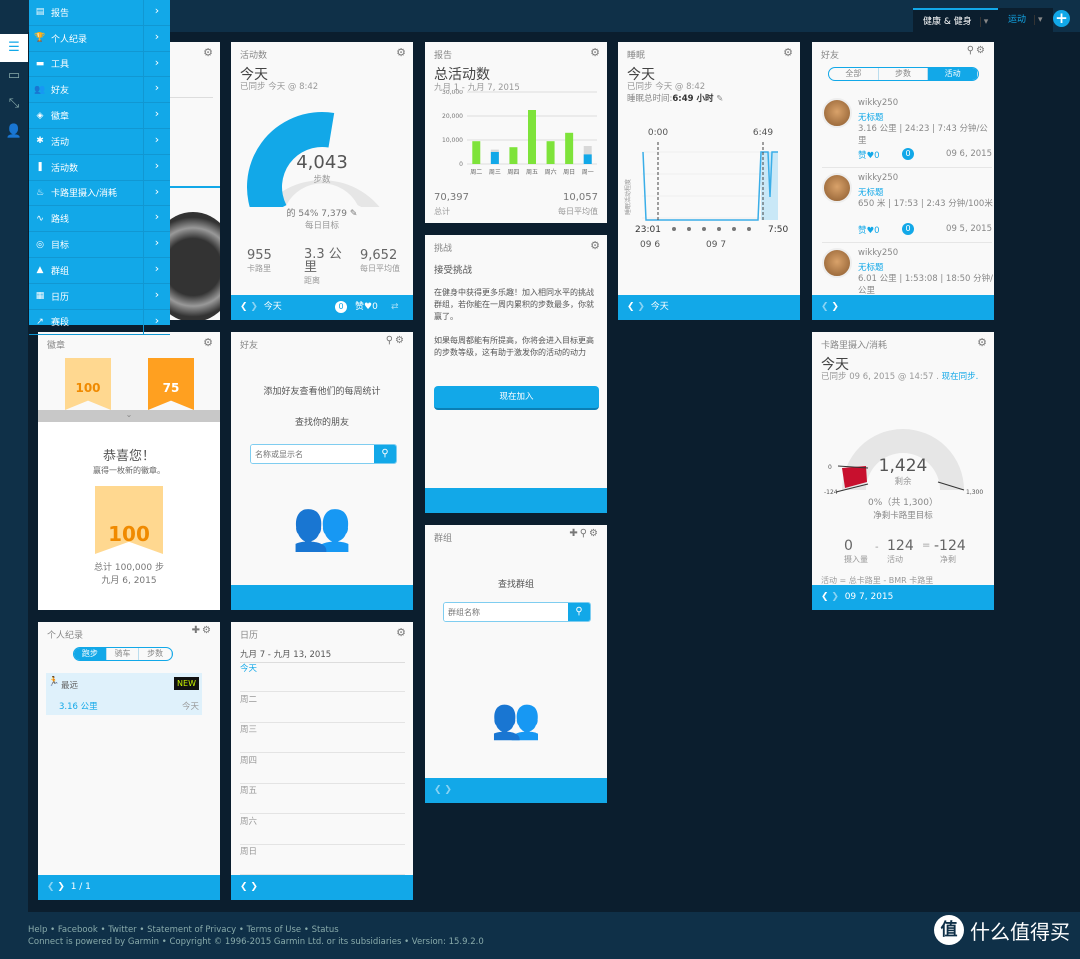 The height and width of the screenshot is (959, 1080). I want to click on friend-search-input, so click(312, 454).